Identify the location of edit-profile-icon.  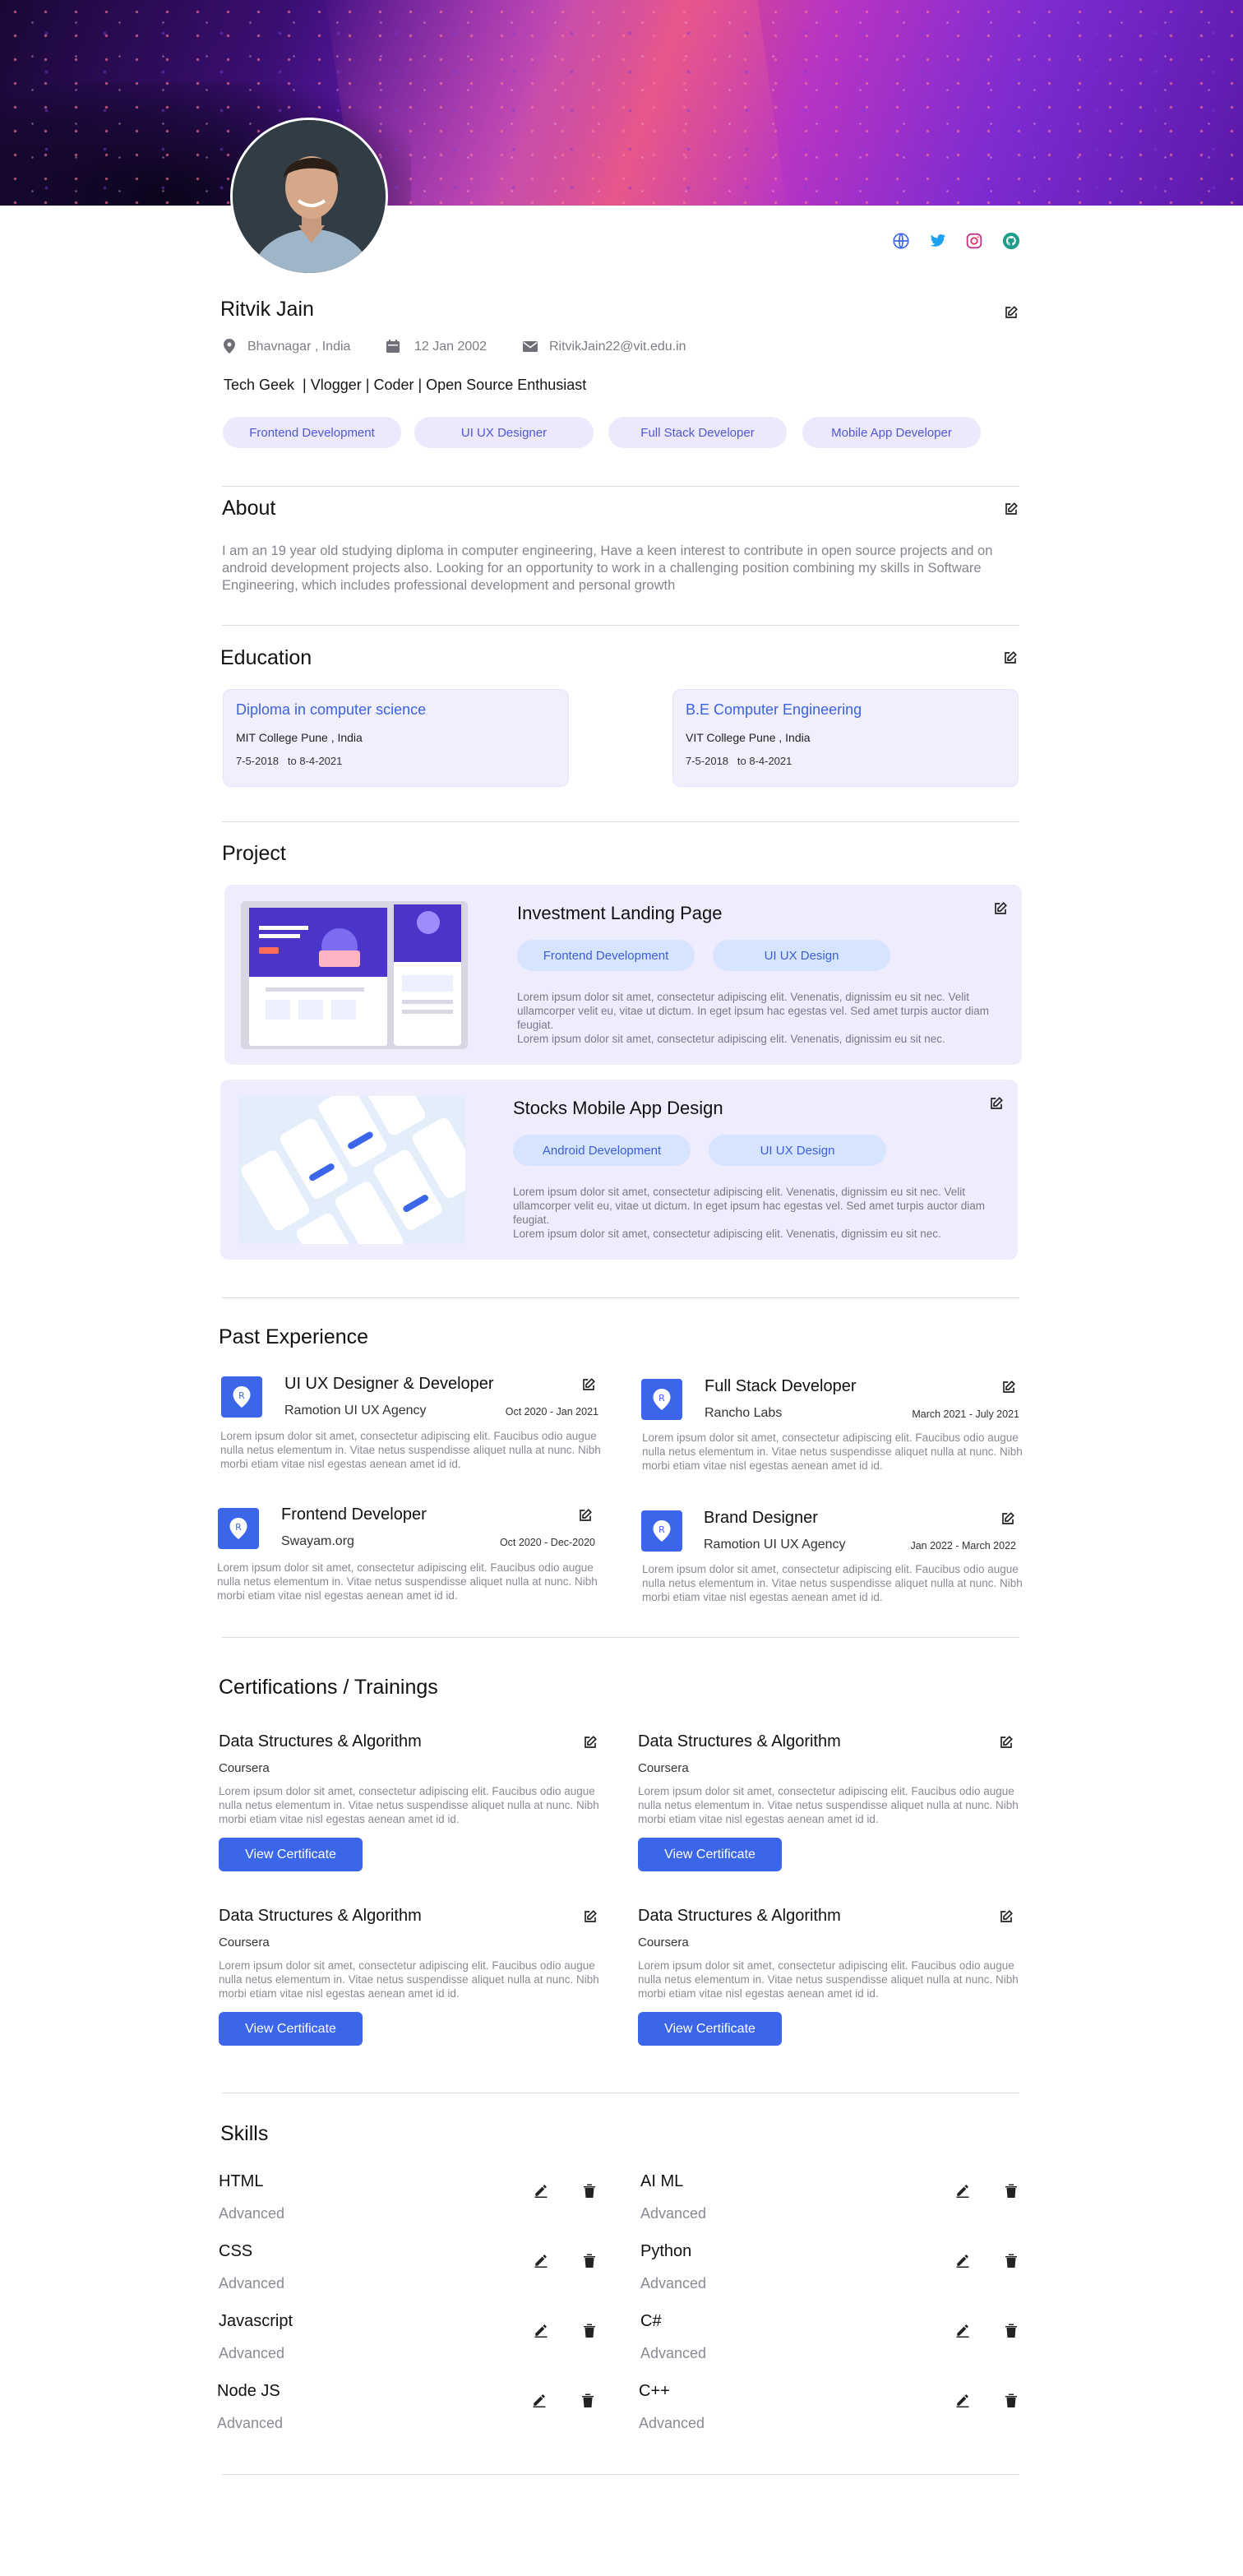
(1011, 312).